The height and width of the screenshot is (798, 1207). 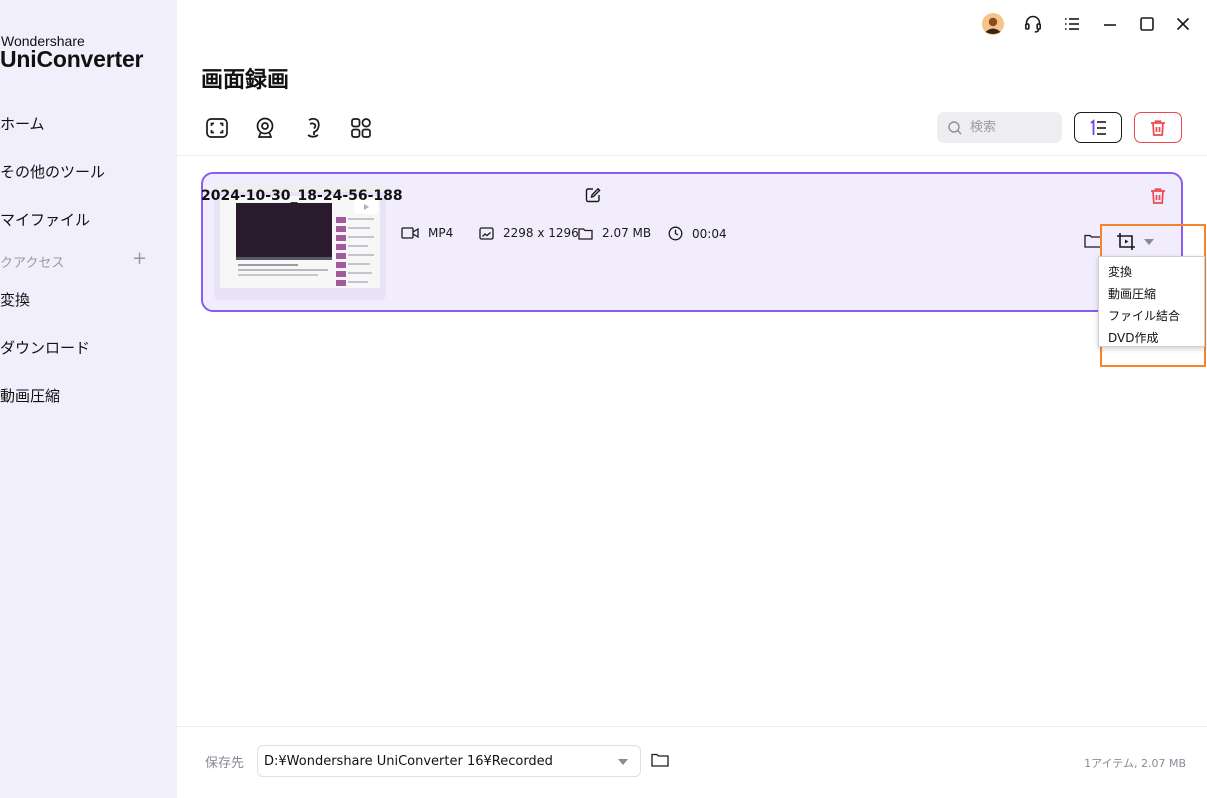 I want to click on convert-icon, so click(x=1126, y=241).